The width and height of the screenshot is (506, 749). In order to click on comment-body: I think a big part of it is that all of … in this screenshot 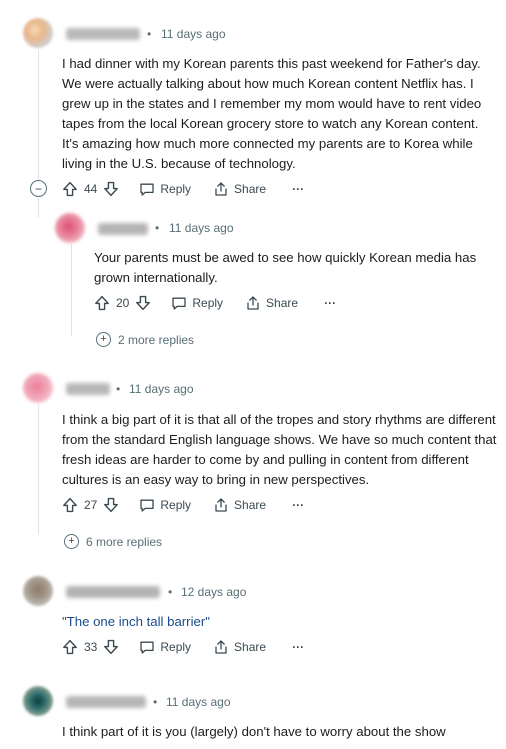, I will do `click(279, 449)`.